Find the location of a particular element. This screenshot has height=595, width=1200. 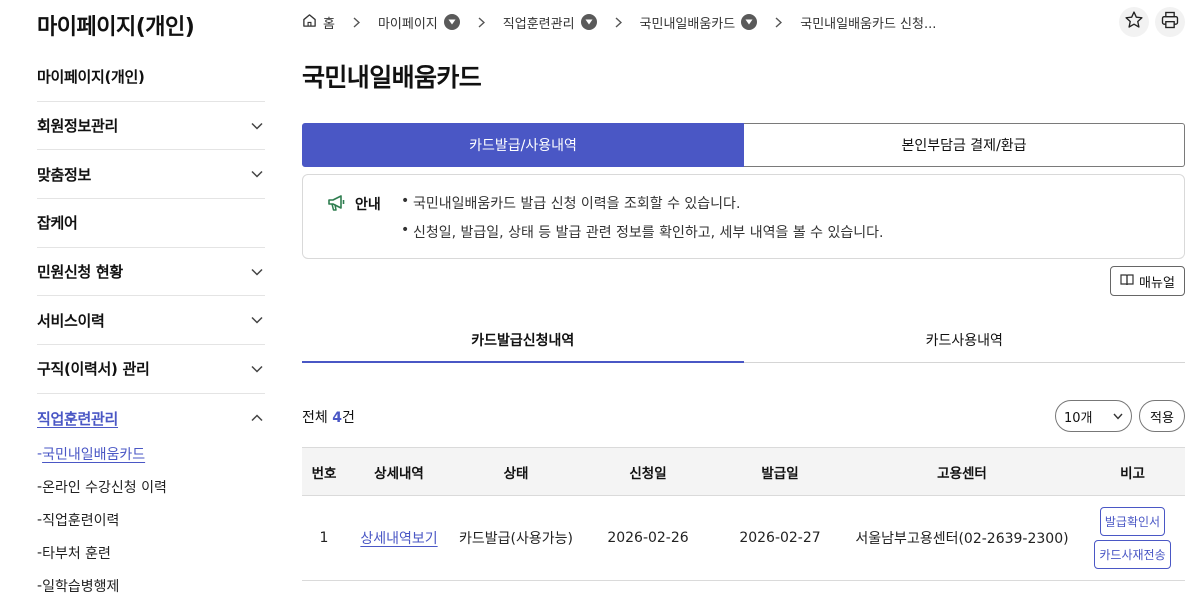

breadcrumb-item-card: 국민내일배움카드 is located at coordinates (699, 22).